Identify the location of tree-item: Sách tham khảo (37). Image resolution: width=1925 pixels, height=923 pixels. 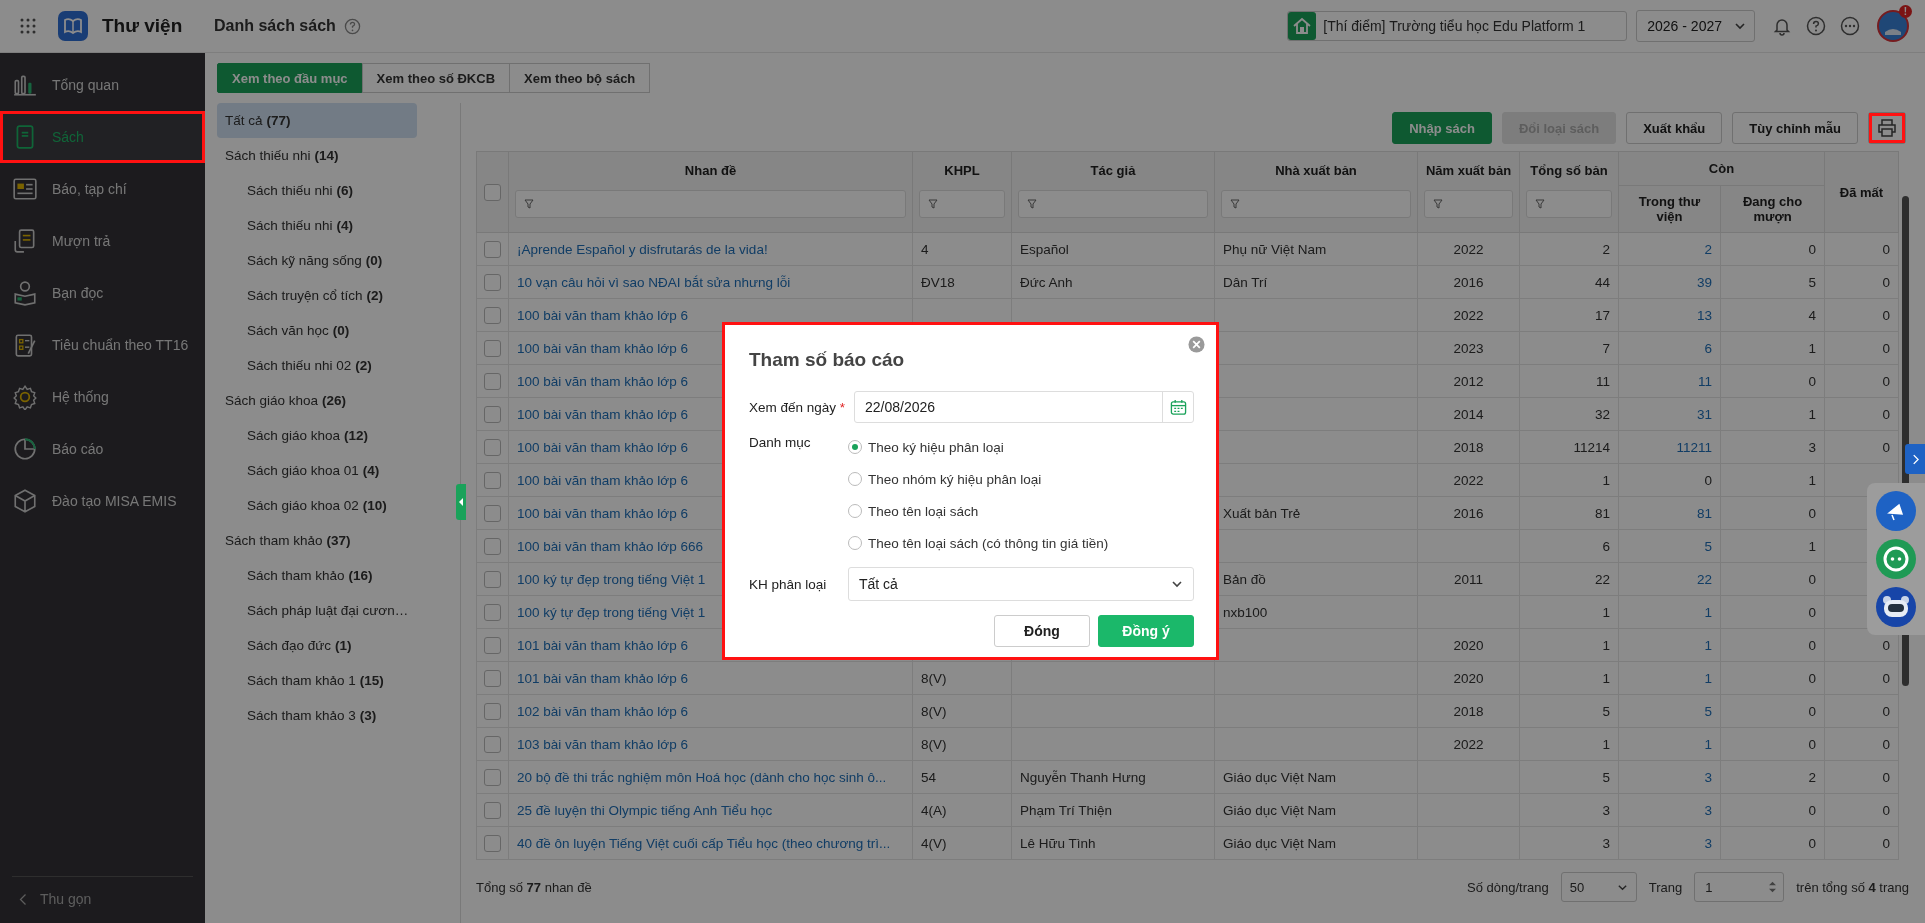
(317, 540).